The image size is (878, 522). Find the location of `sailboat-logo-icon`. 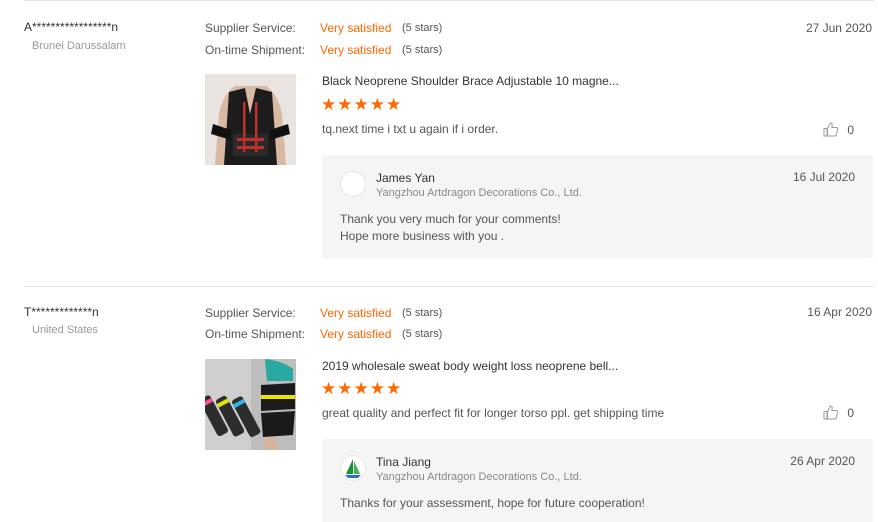

sailboat-logo-icon is located at coordinates (353, 468).